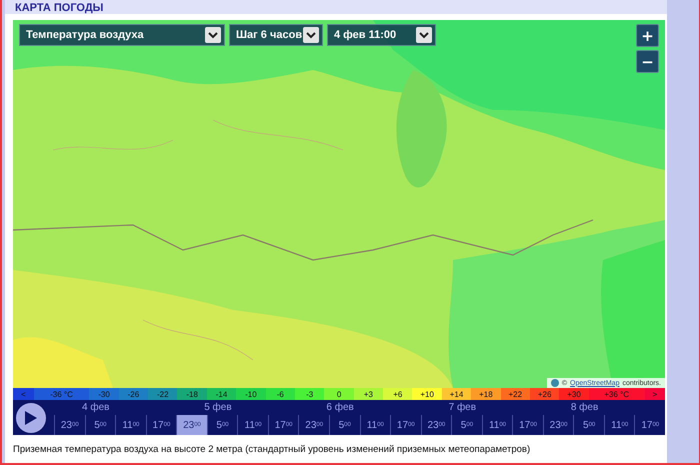 The width and height of the screenshot is (700, 465). I want to click on globe-icon, so click(554, 383).